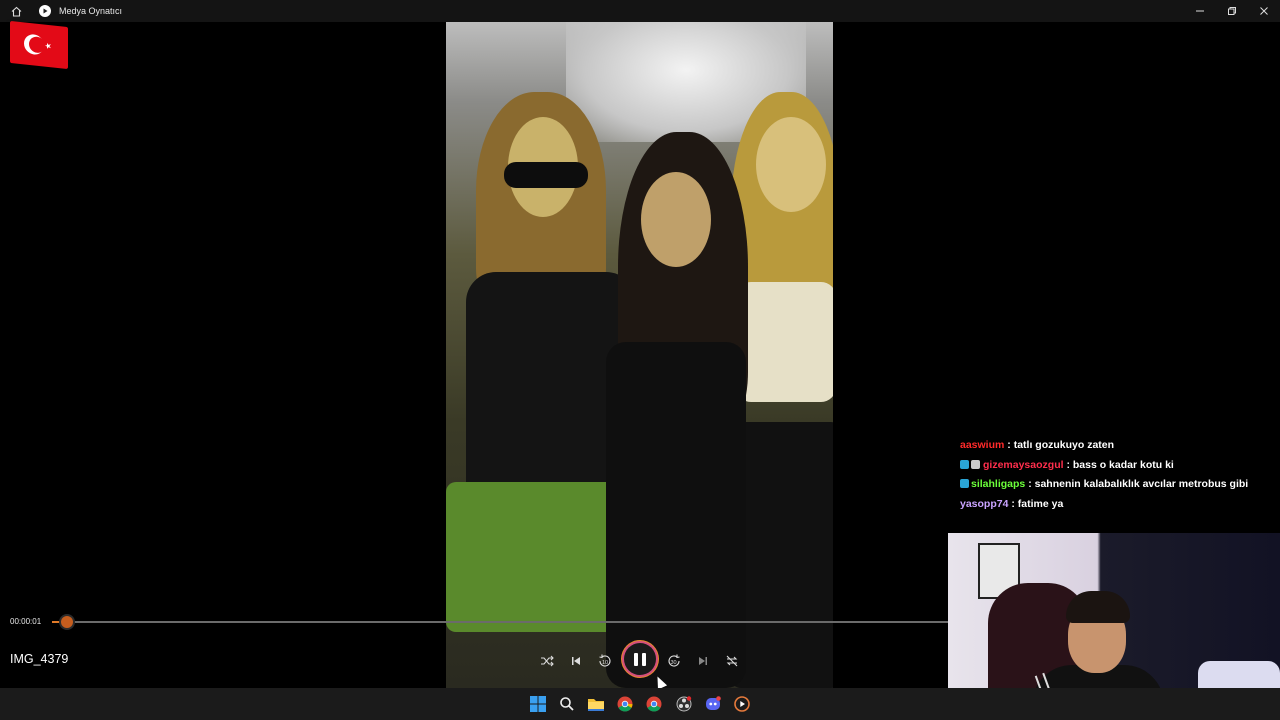 The image size is (1280, 720). I want to click on next-button, so click(703, 661).